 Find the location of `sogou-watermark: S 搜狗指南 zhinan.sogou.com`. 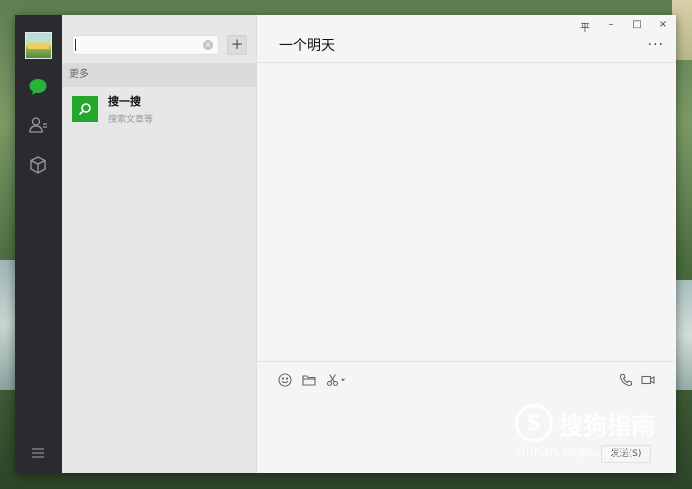

sogou-watermark: S 搜狗指南 zhinan.sogou.com is located at coordinates (592, 432).